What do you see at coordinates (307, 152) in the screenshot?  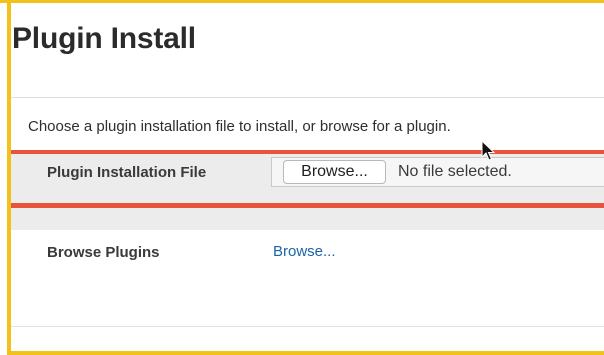 I see `highlight-line-top` at bounding box center [307, 152].